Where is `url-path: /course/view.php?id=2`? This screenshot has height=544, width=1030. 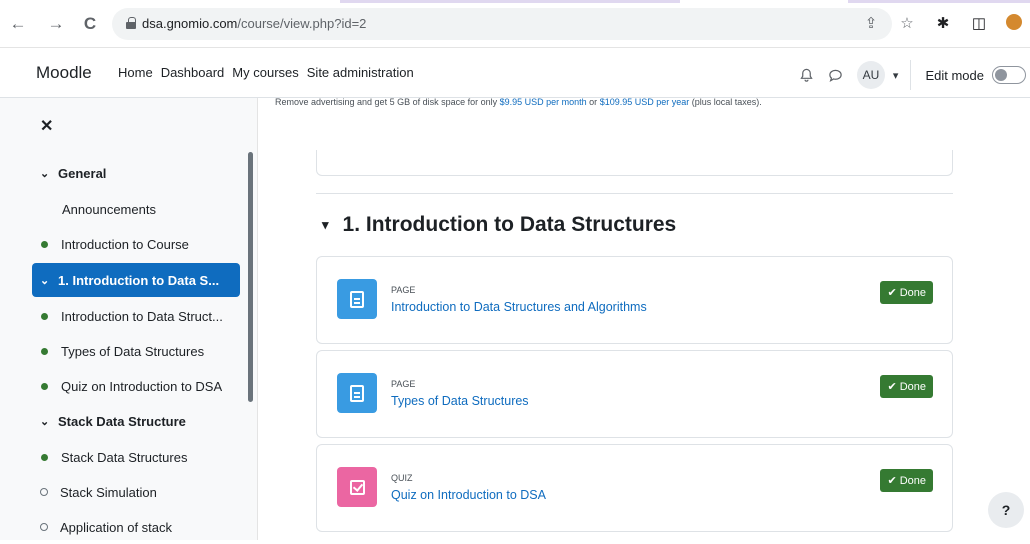
url-path: /course/view.php?id=2 is located at coordinates (302, 23).